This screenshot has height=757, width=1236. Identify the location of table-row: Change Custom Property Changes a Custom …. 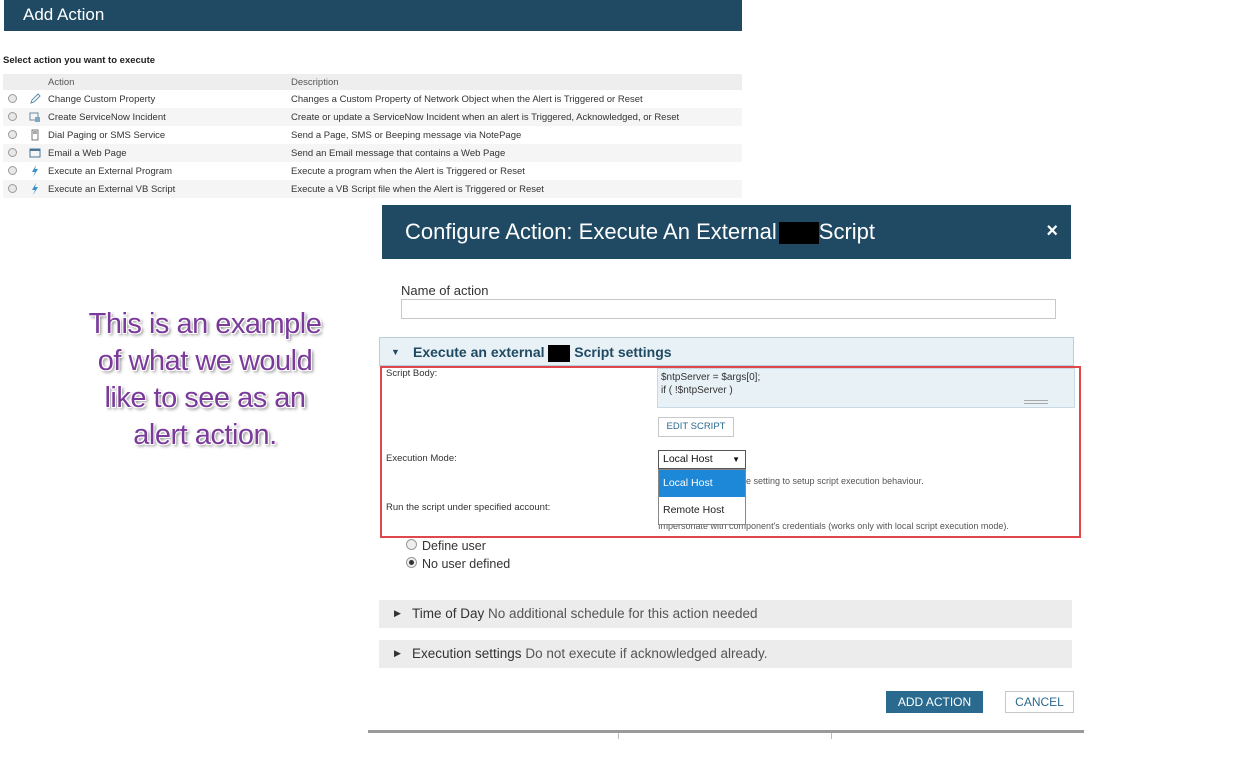
(372, 99).